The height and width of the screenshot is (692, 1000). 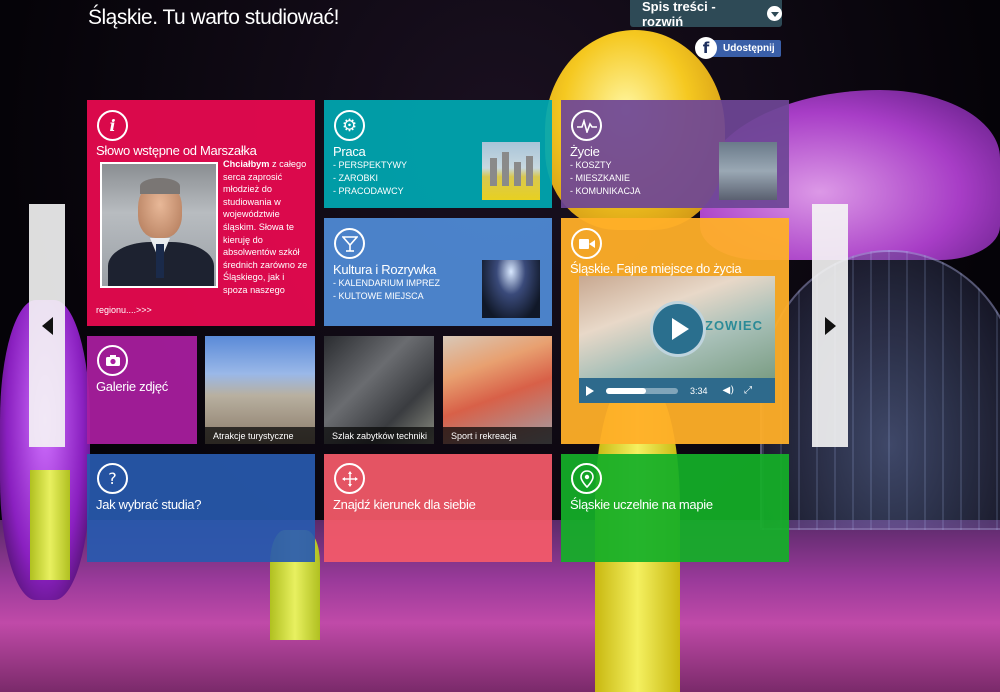 What do you see at coordinates (213, 17) in the screenshot?
I see `site-title: Śląskie. Tu warto studiować!` at bounding box center [213, 17].